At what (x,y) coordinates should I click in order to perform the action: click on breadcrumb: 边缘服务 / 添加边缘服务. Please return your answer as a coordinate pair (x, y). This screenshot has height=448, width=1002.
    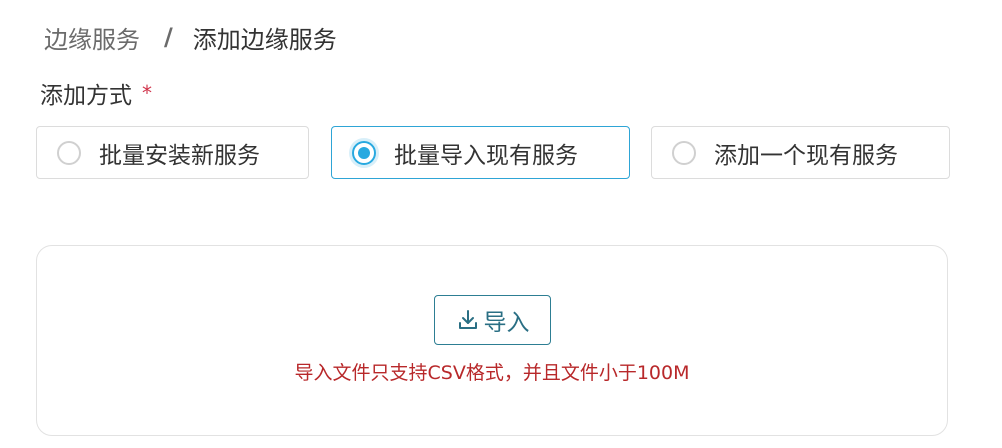
    Looking at the image, I should click on (190, 37).